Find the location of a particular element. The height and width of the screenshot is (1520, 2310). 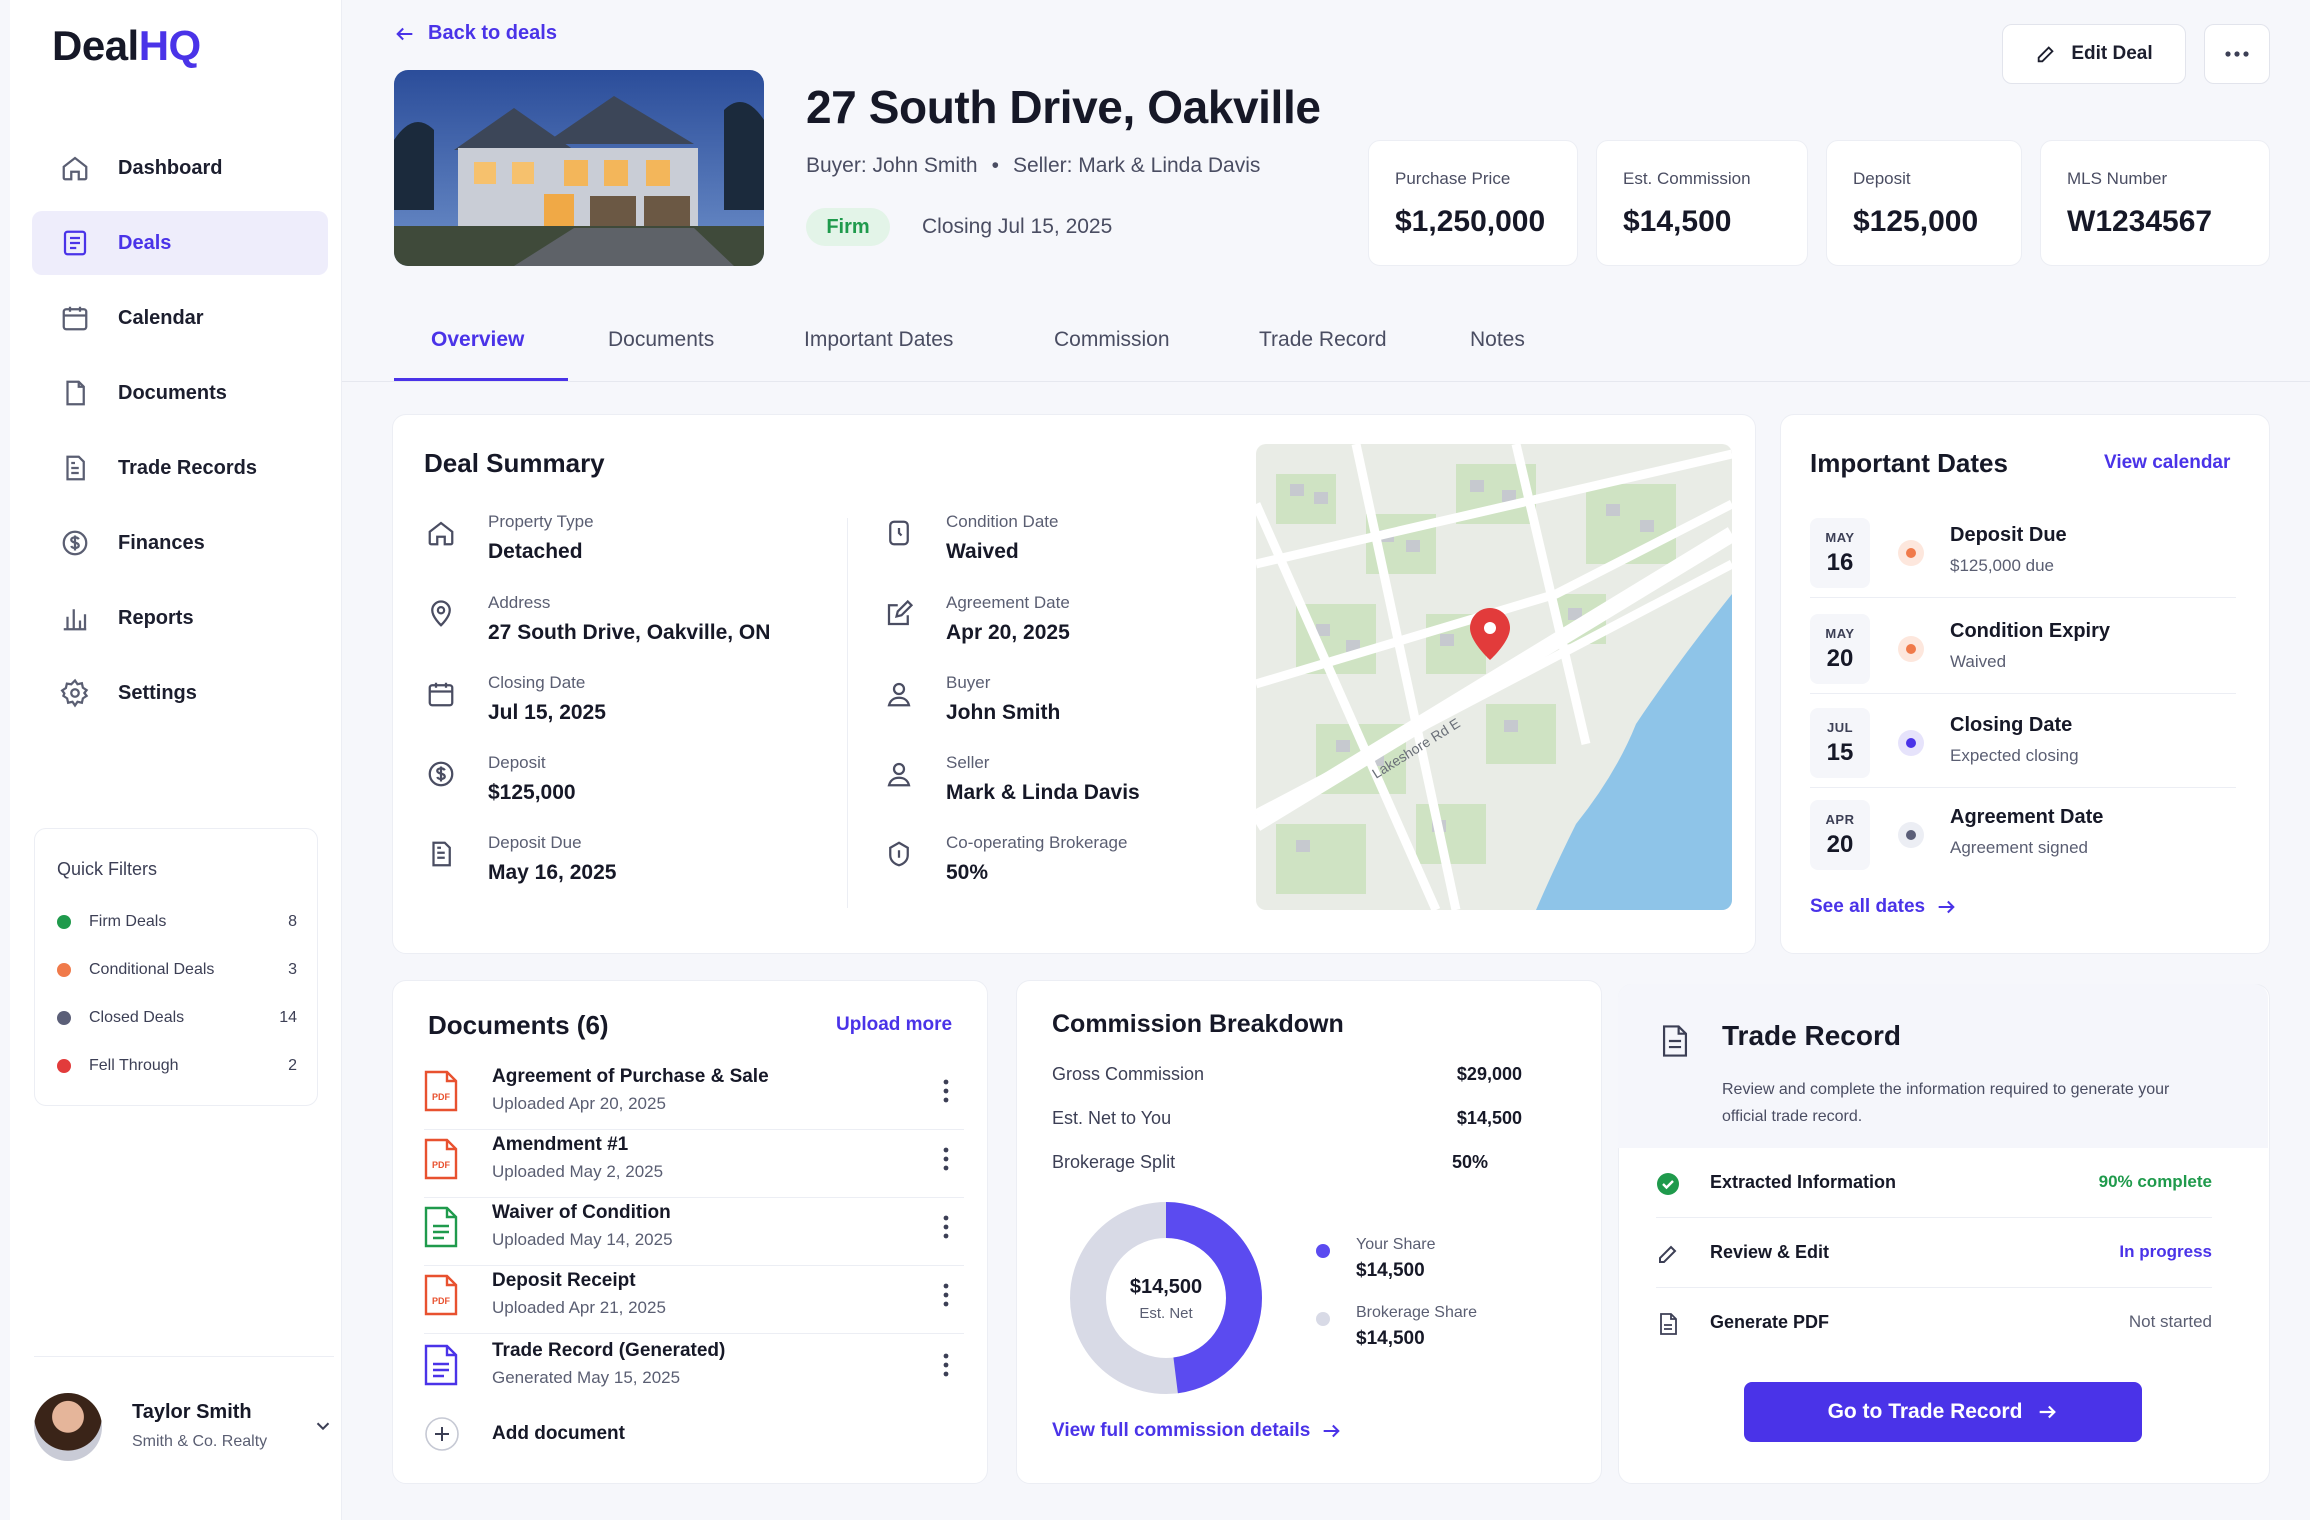

receipt-icon is located at coordinates (441, 854).